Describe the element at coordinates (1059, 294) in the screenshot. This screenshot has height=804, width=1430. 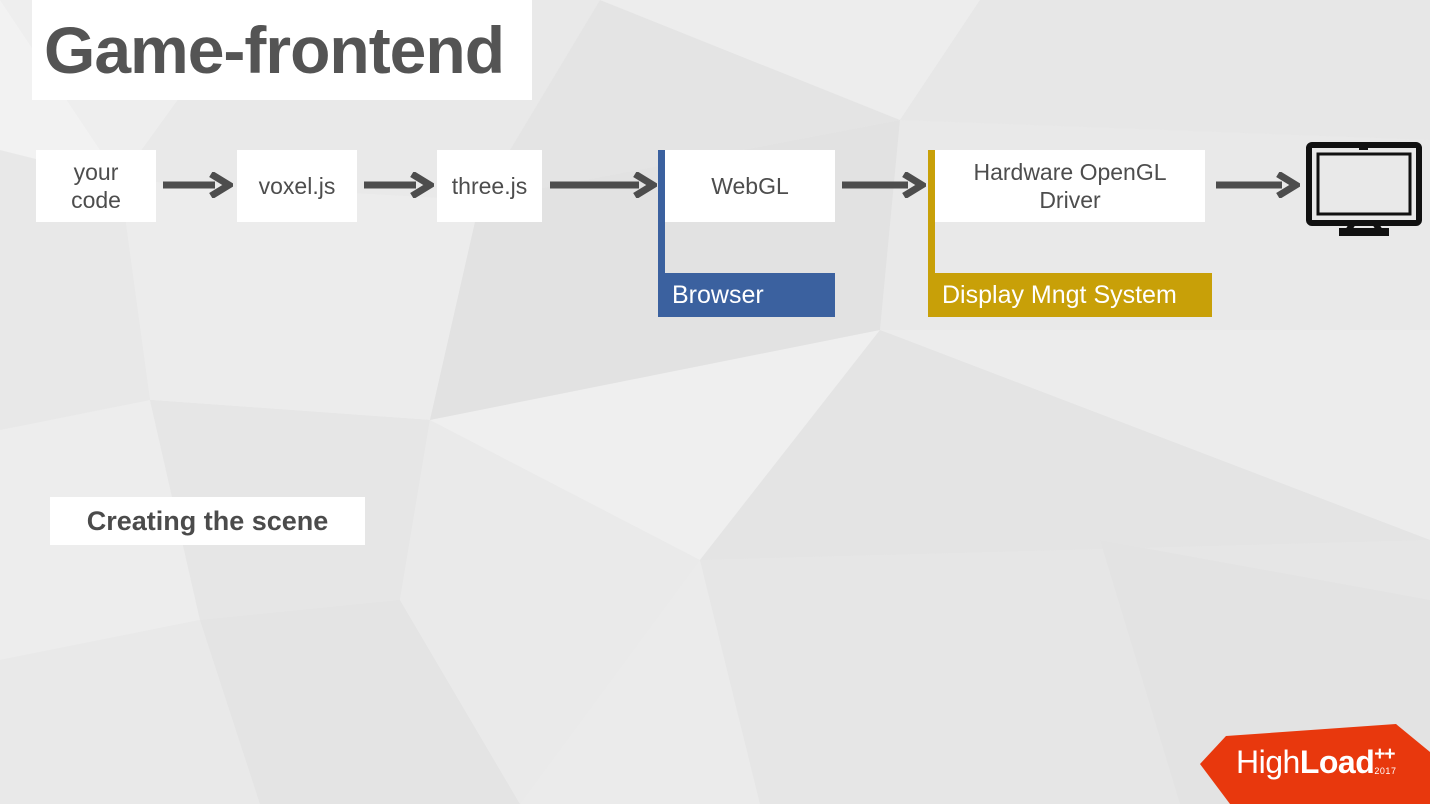
I see `display-mngt-group-label-text: Display Mngt System` at that location.